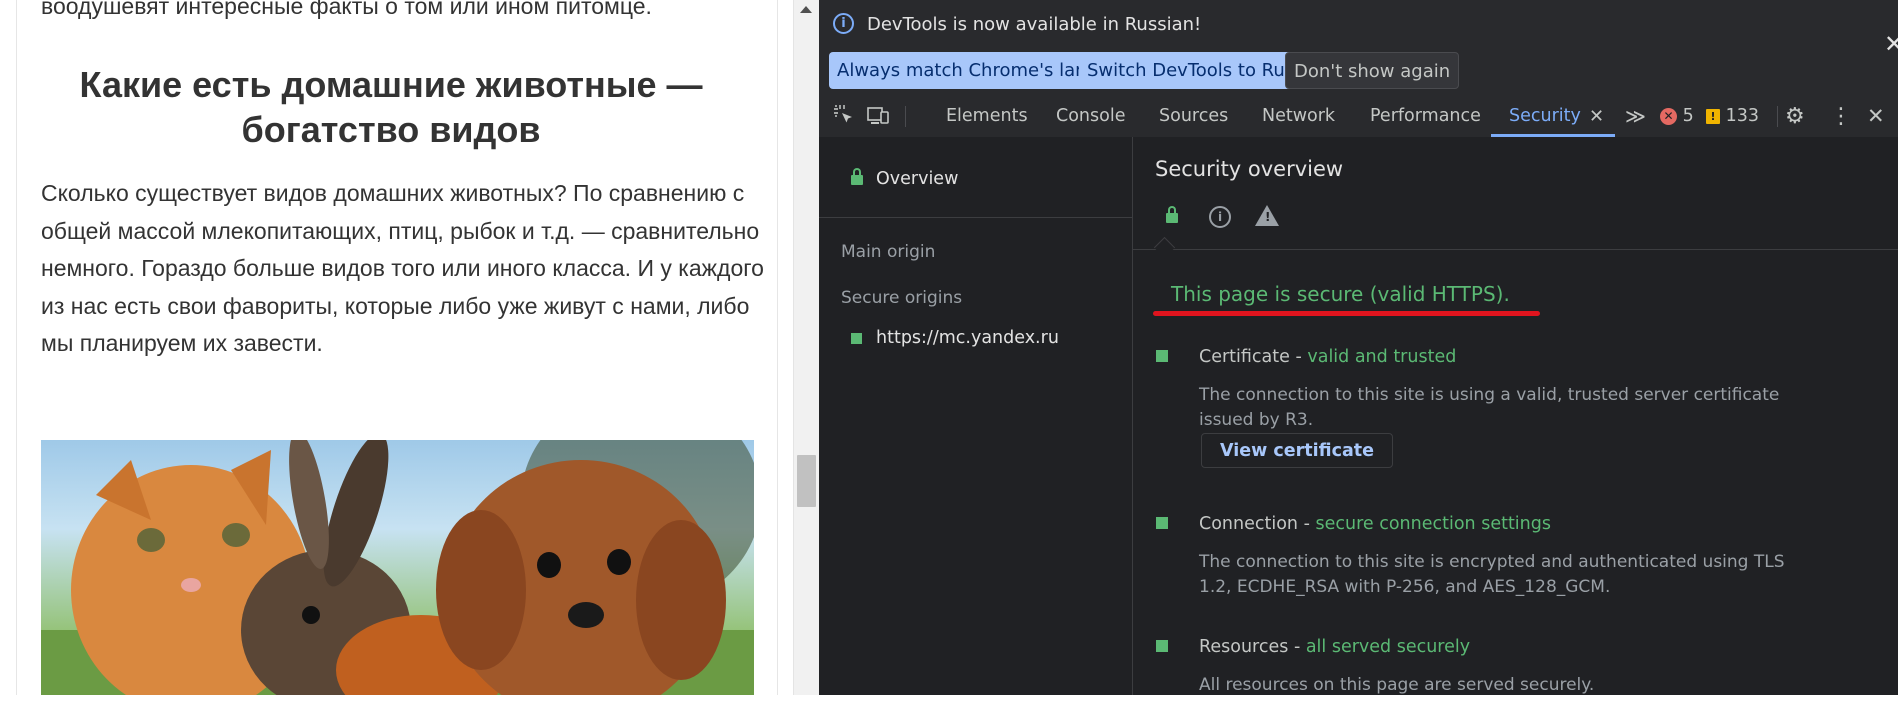  I want to click on tab-console: Console, so click(1090, 116).